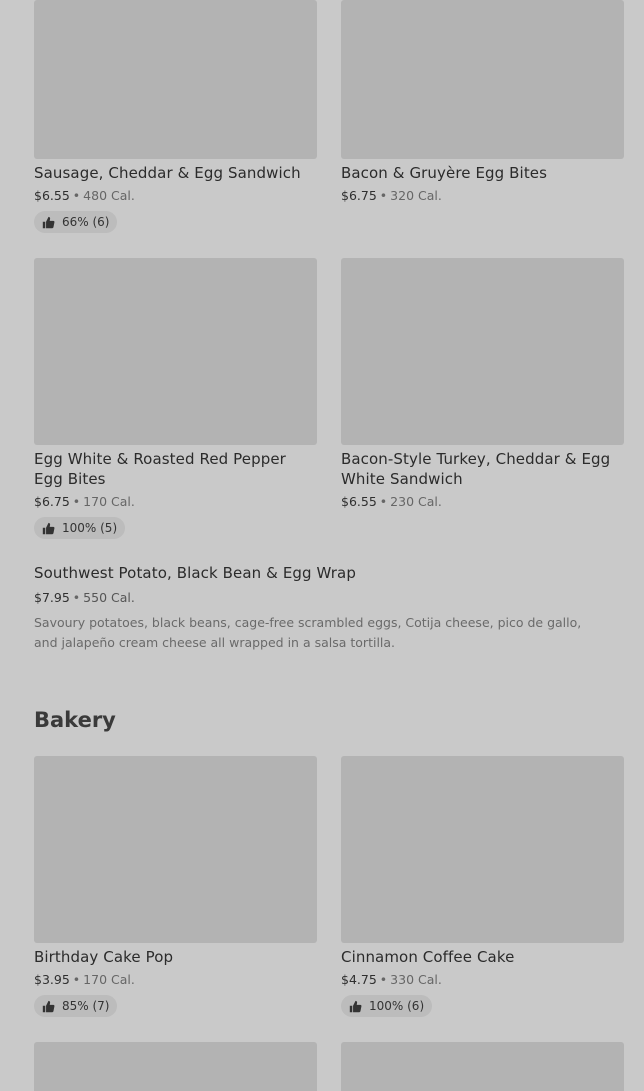 The width and height of the screenshot is (644, 1091). Describe the element at coordinates (86, 1006) in the screenshot. I see `rating-text: 85% (7)` at that location.